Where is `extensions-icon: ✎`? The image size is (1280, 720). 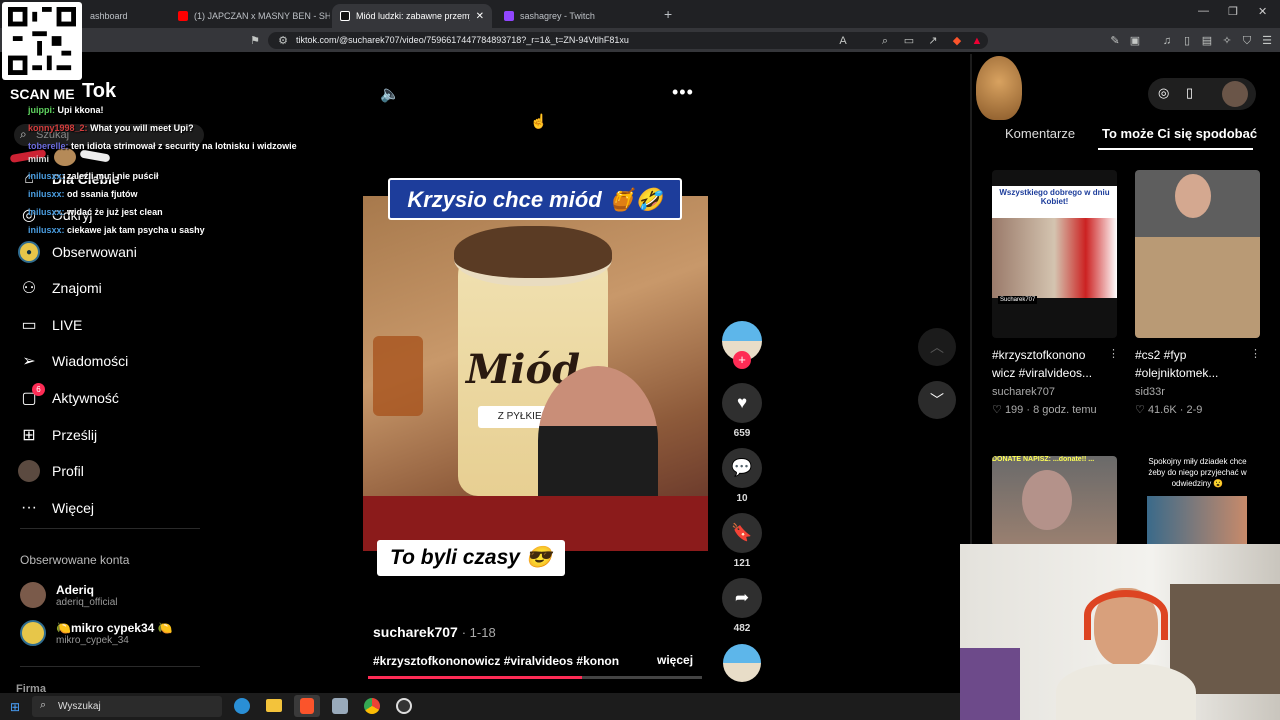
extensions-icon: ✎ is located at coordinates (1115, 41).